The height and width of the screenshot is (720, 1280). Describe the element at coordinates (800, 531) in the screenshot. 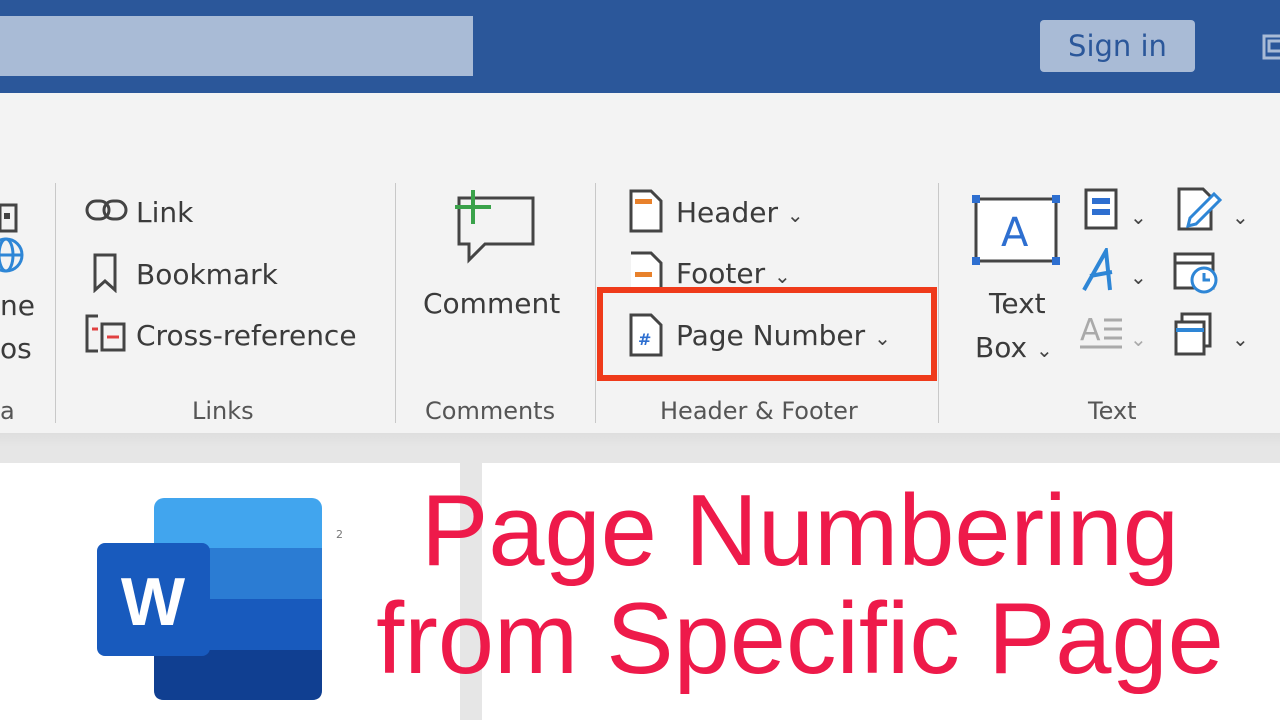

I see `headline-line-1: Page Numbering` at that location.